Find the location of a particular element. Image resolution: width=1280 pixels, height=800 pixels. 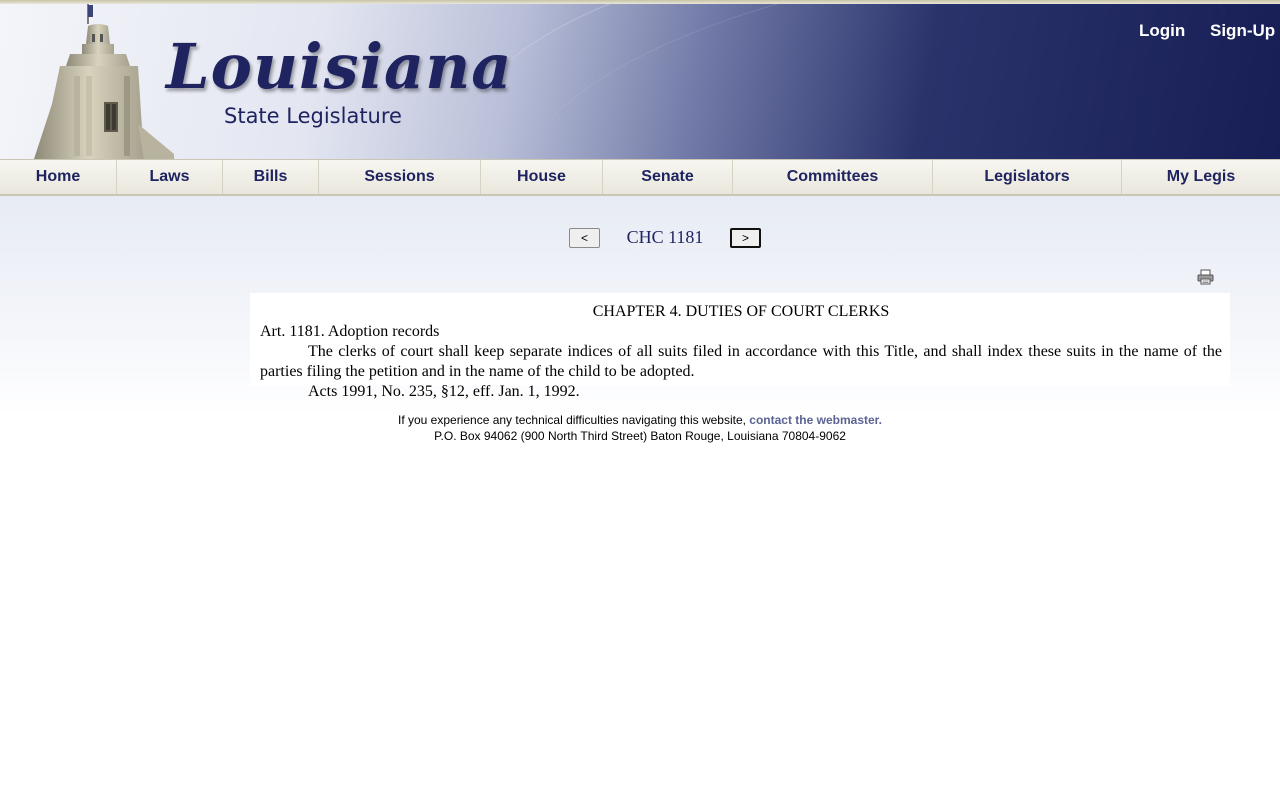

nav-item-sessions: Sessions is located at coordinates (400, 177).